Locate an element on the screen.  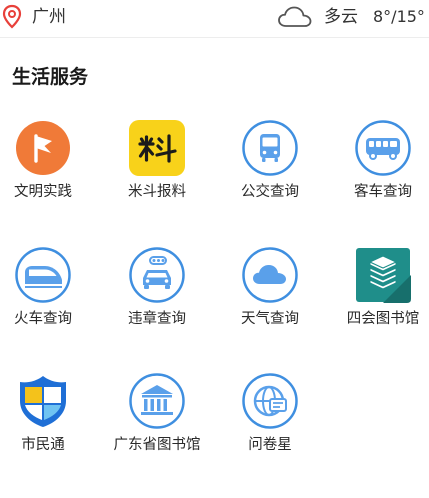
globe-survey-icon is located at coordinates (270, 401).